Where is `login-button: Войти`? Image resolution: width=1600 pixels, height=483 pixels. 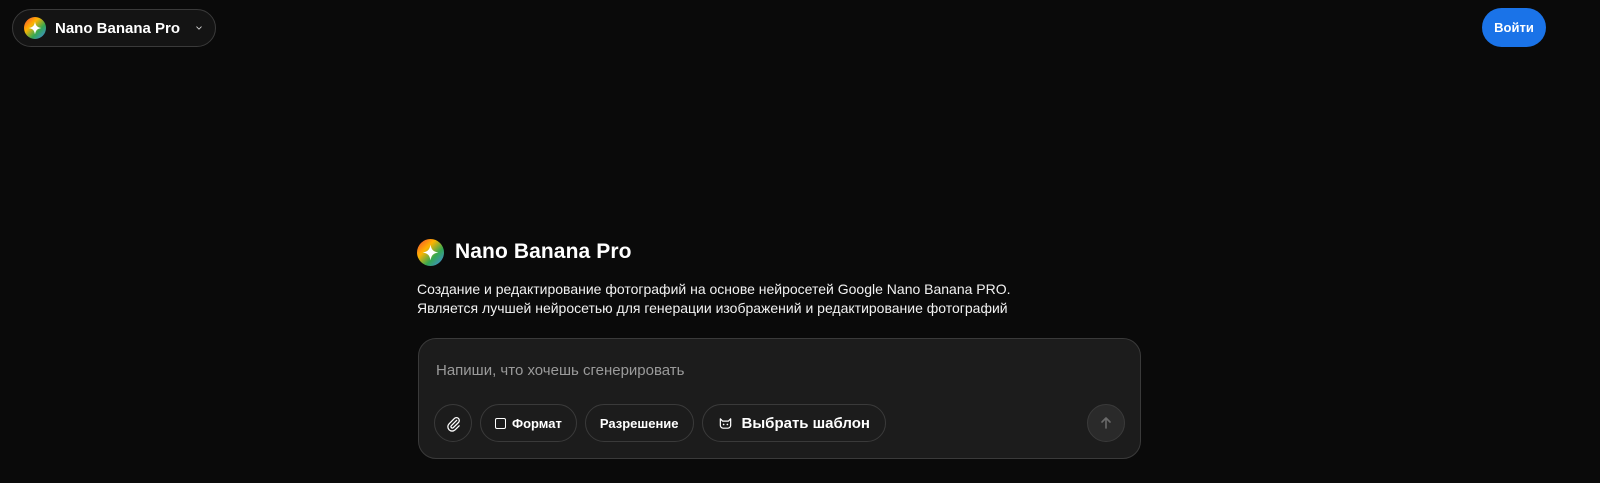 login-button: Войти is located at coordinates (1514, 27).